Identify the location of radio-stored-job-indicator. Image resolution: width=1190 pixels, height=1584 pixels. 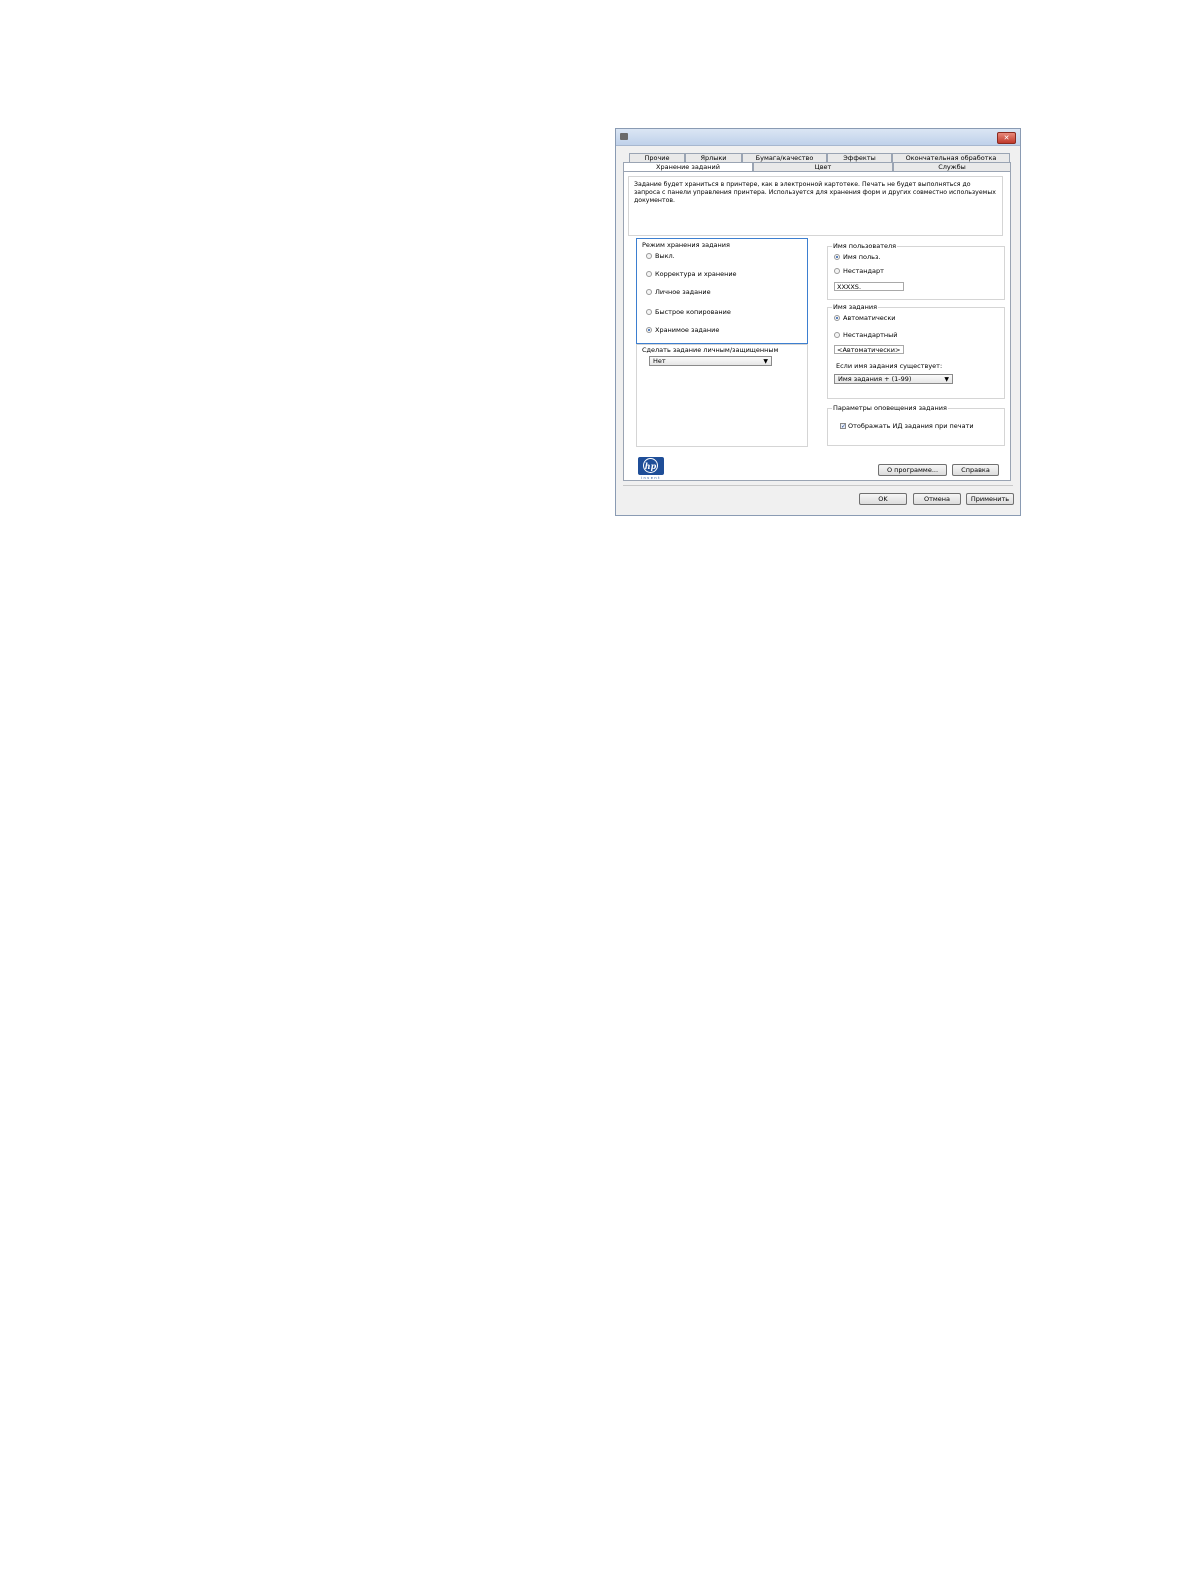
(649, 330).